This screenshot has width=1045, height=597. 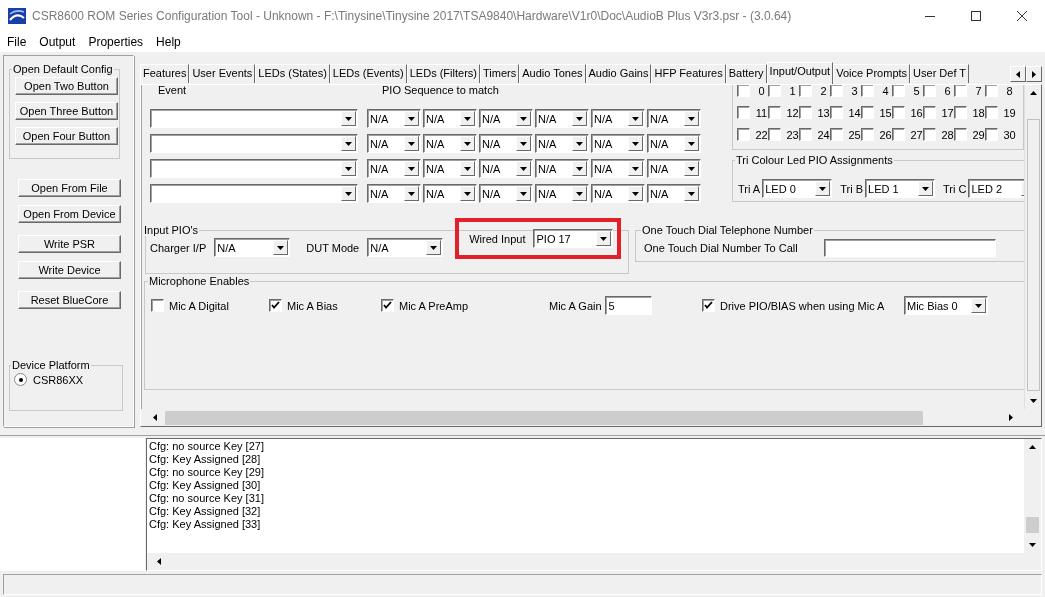 I want to click on config-button: Open Two Button, so click(x=66, y=86).